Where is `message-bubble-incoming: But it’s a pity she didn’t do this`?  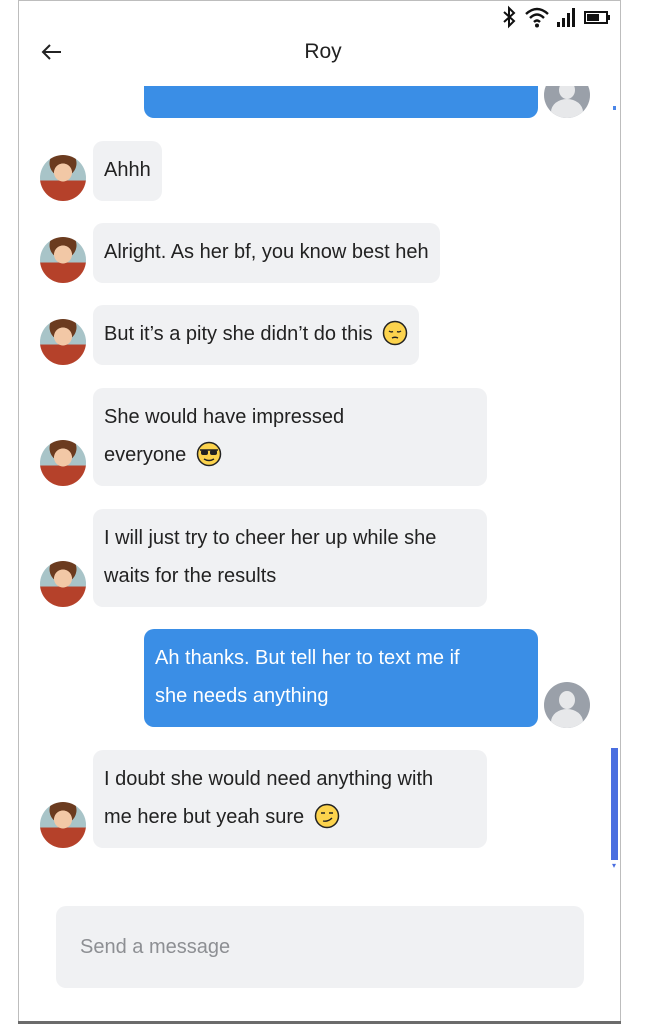 message-bubble-incoming: But it’s a pity she didn’t do this is located at coordinates (256, 335).